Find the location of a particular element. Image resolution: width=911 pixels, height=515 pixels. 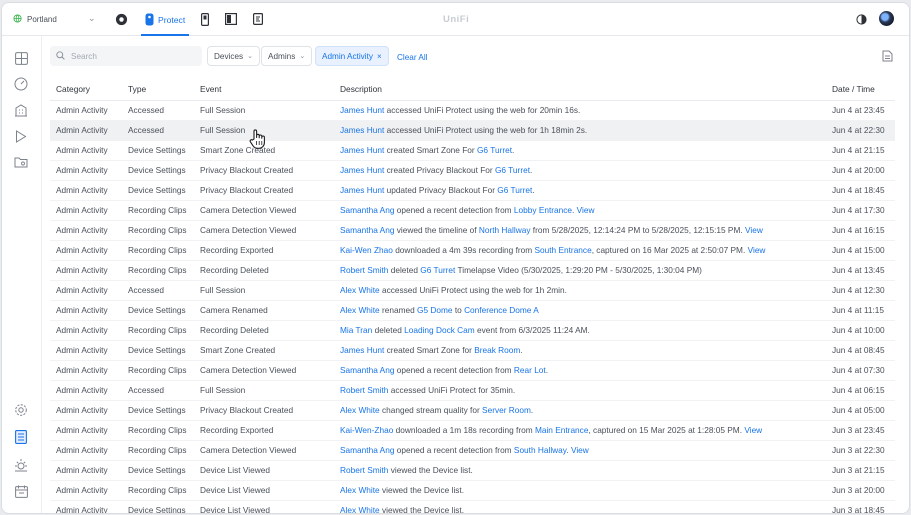

clear-all-link: Clear All is located at coordinates (412, 57).